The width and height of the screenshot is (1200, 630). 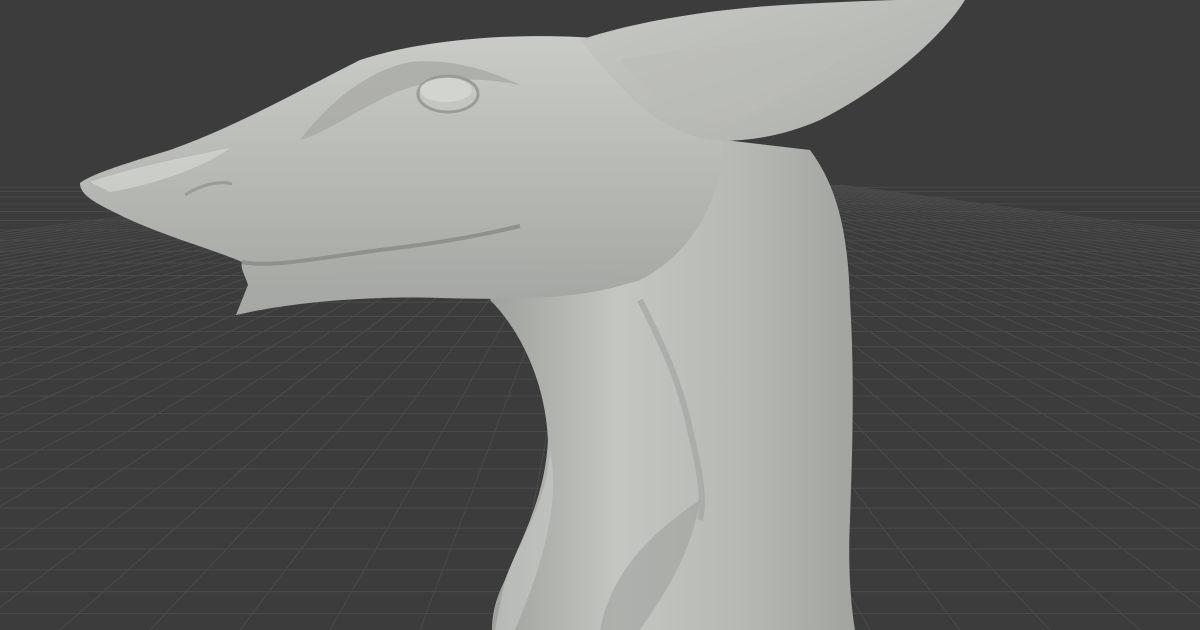 I want to click on model-eye-lid-shadow, so click(x=446, y=90).